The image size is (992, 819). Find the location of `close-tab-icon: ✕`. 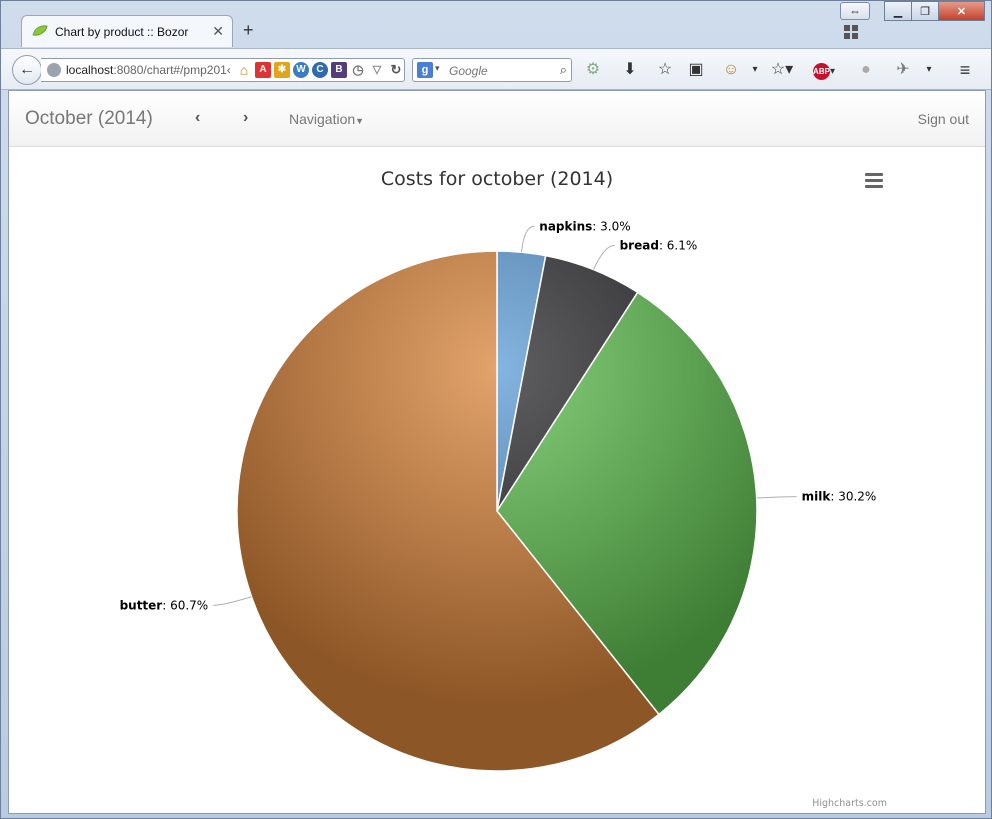

close-tab-icon: ✕ is located at coordinates (218, 31).